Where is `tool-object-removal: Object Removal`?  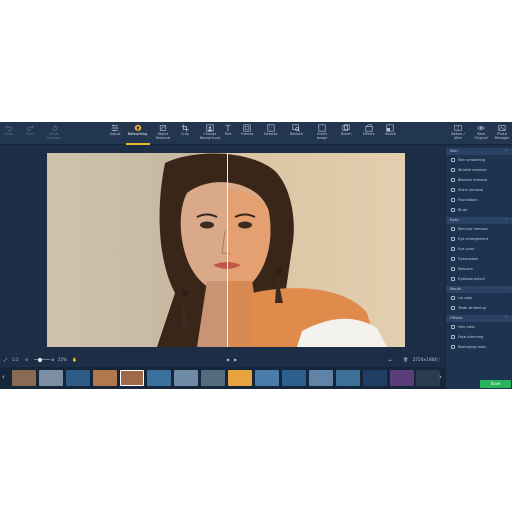 tool-object-removal: Object Removal is located at coordinates (163, 132).